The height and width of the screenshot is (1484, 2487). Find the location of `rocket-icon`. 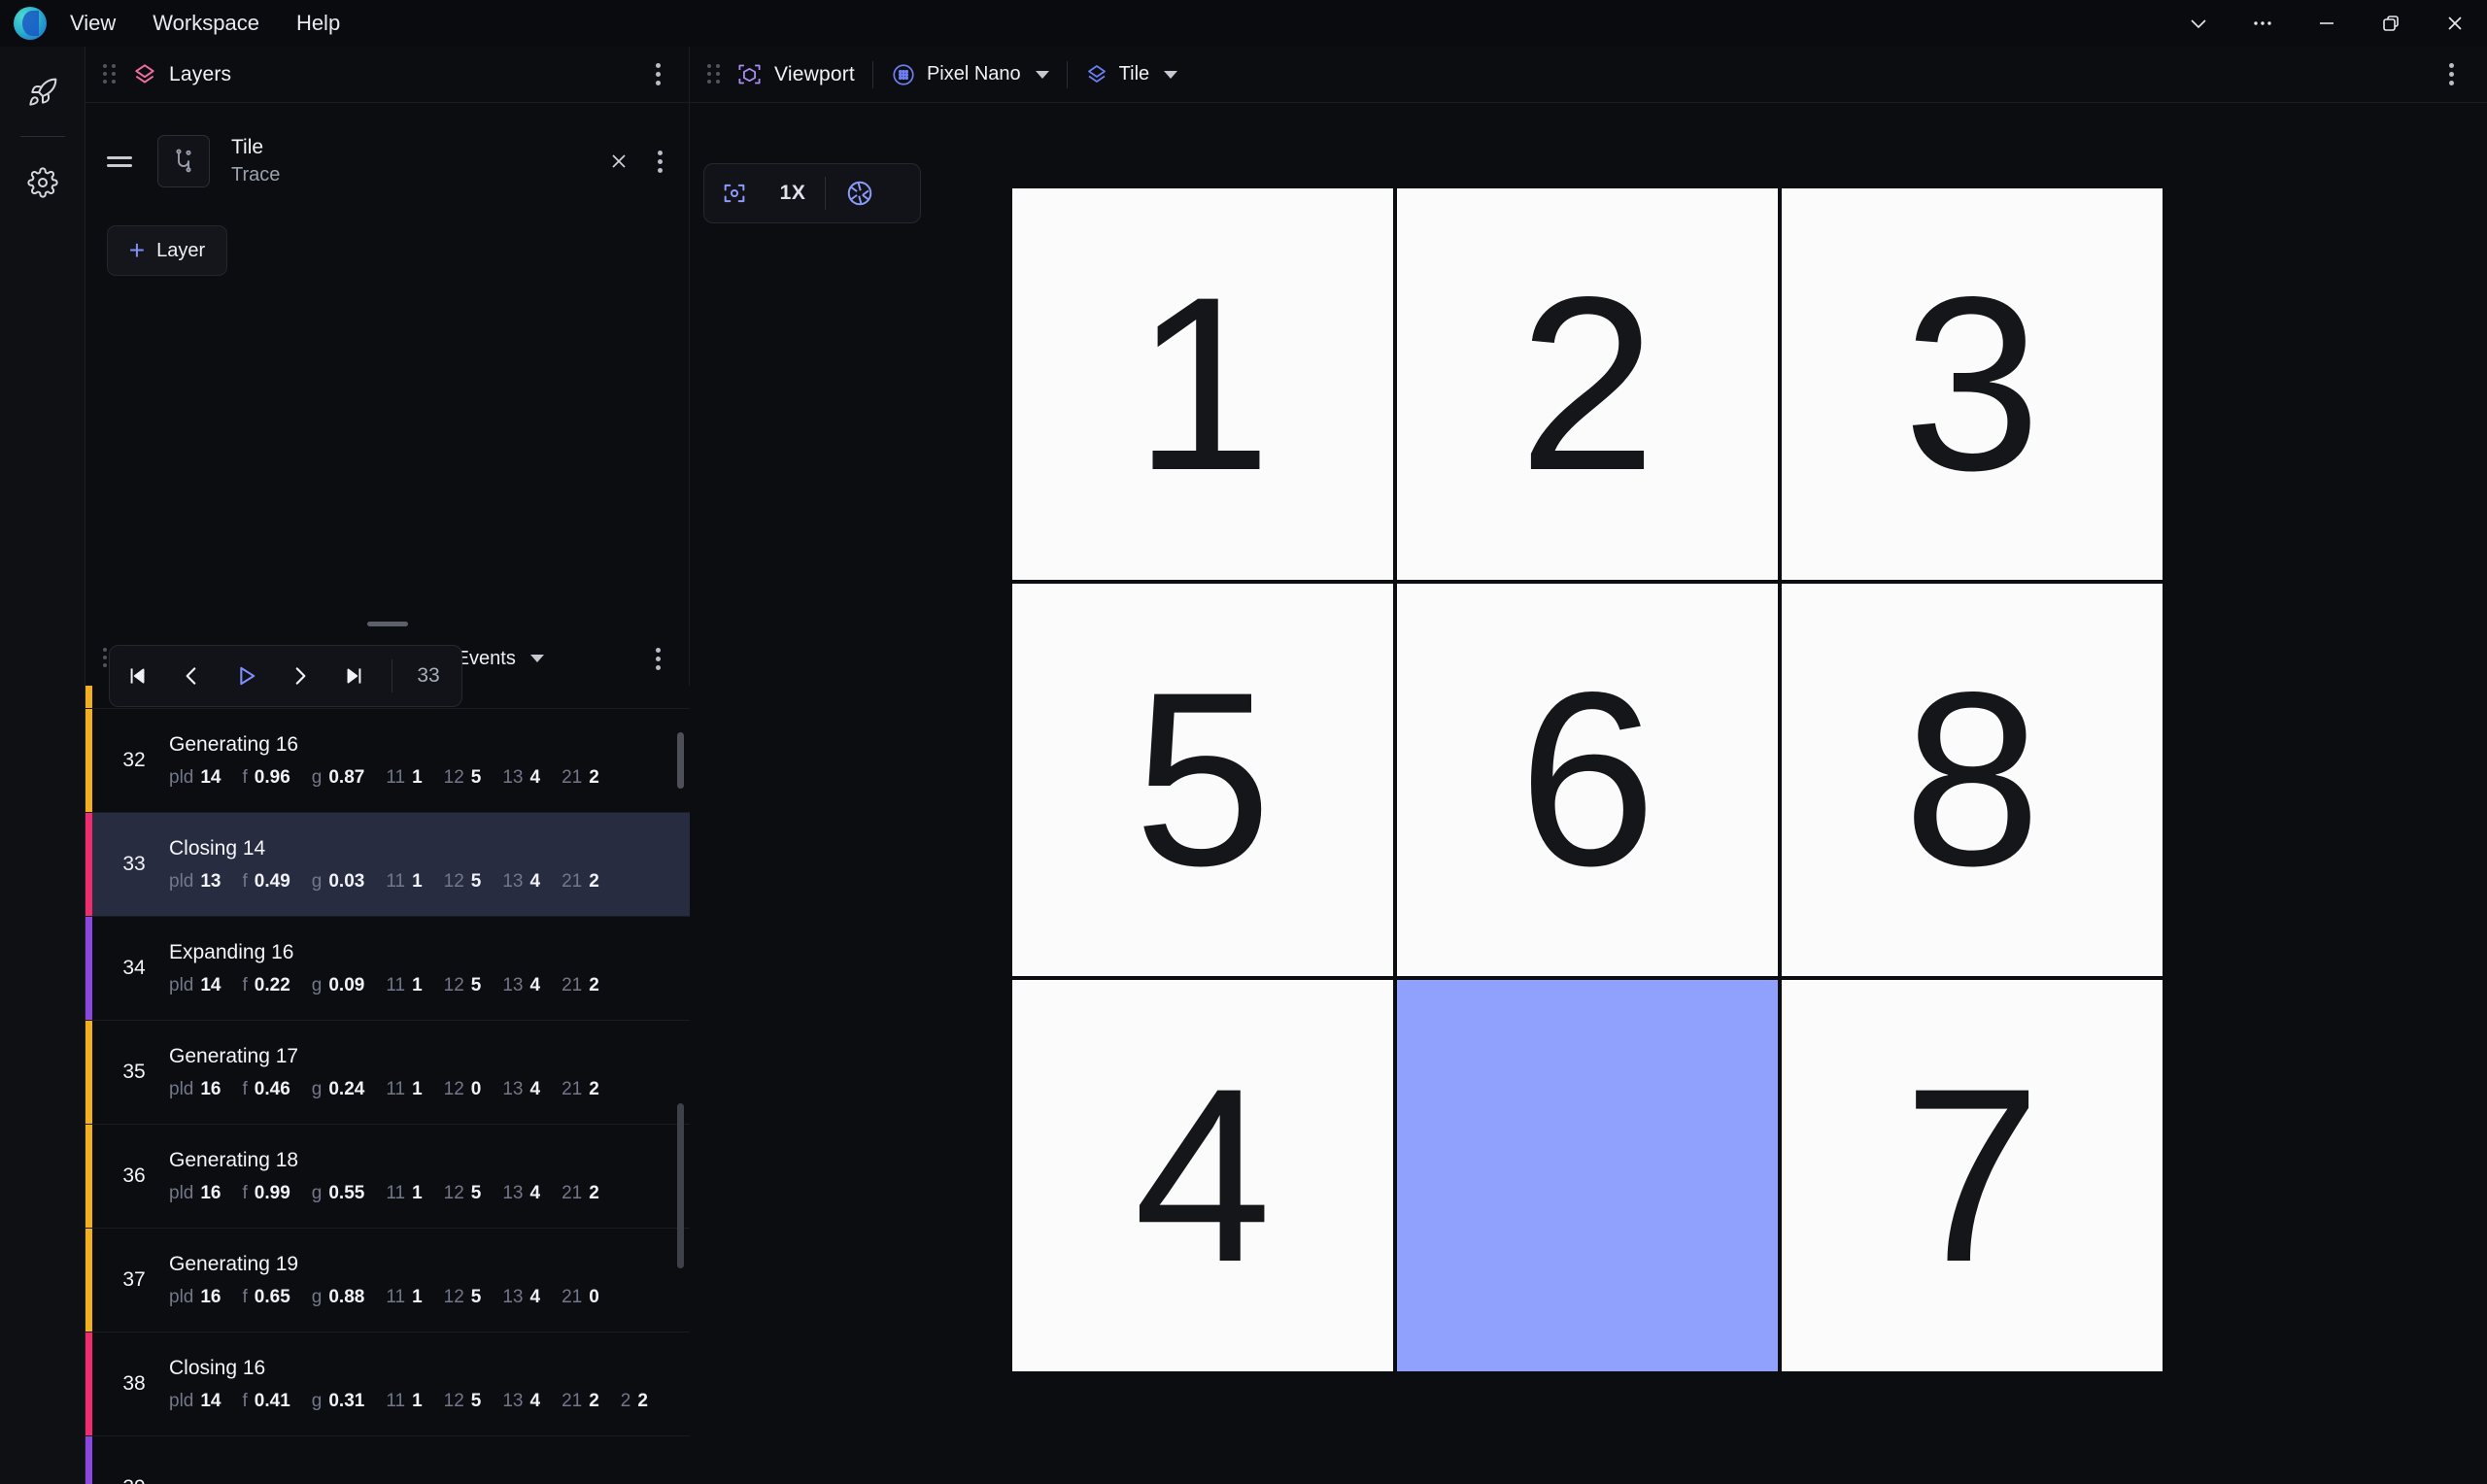

rocket-icon is located at coordinates (42, 92).